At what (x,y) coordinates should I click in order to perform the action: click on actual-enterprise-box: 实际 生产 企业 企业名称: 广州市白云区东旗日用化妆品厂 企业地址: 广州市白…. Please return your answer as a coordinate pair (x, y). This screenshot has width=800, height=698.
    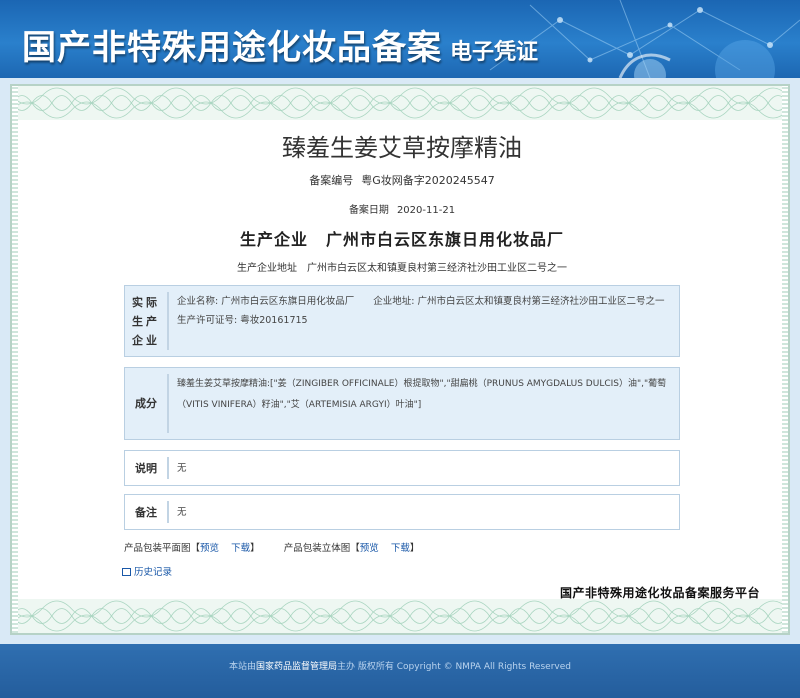
    Looking at the image, I should click on (404, 321).